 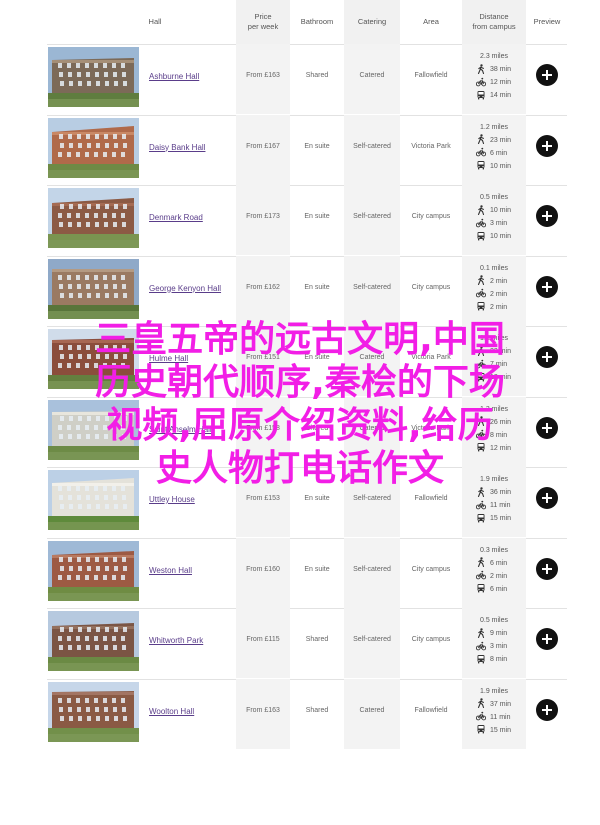 I want to click on hall-name-link: George Kenyon Hall, so click(x=185, y=288).